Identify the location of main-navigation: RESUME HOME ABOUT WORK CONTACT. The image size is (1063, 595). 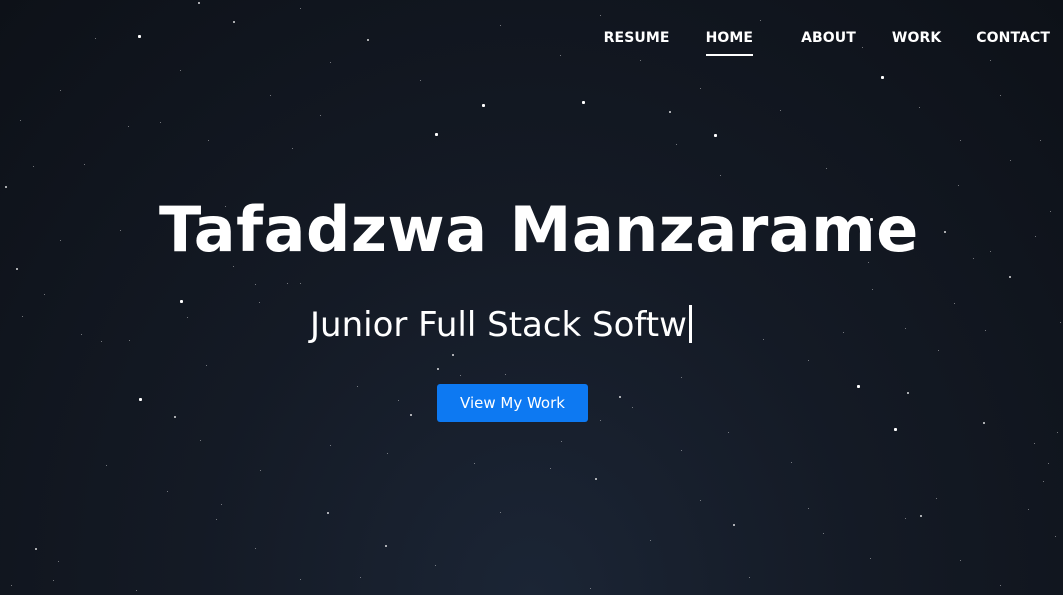
(827, 43).